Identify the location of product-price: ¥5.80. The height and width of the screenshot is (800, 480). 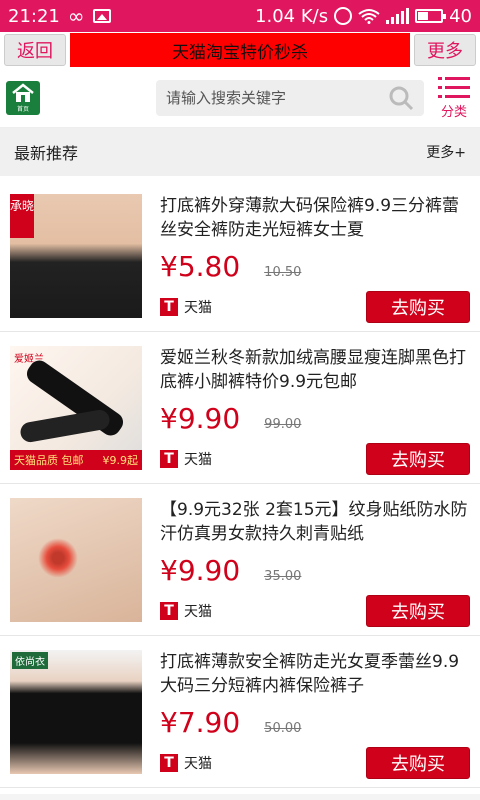
(200, 266).